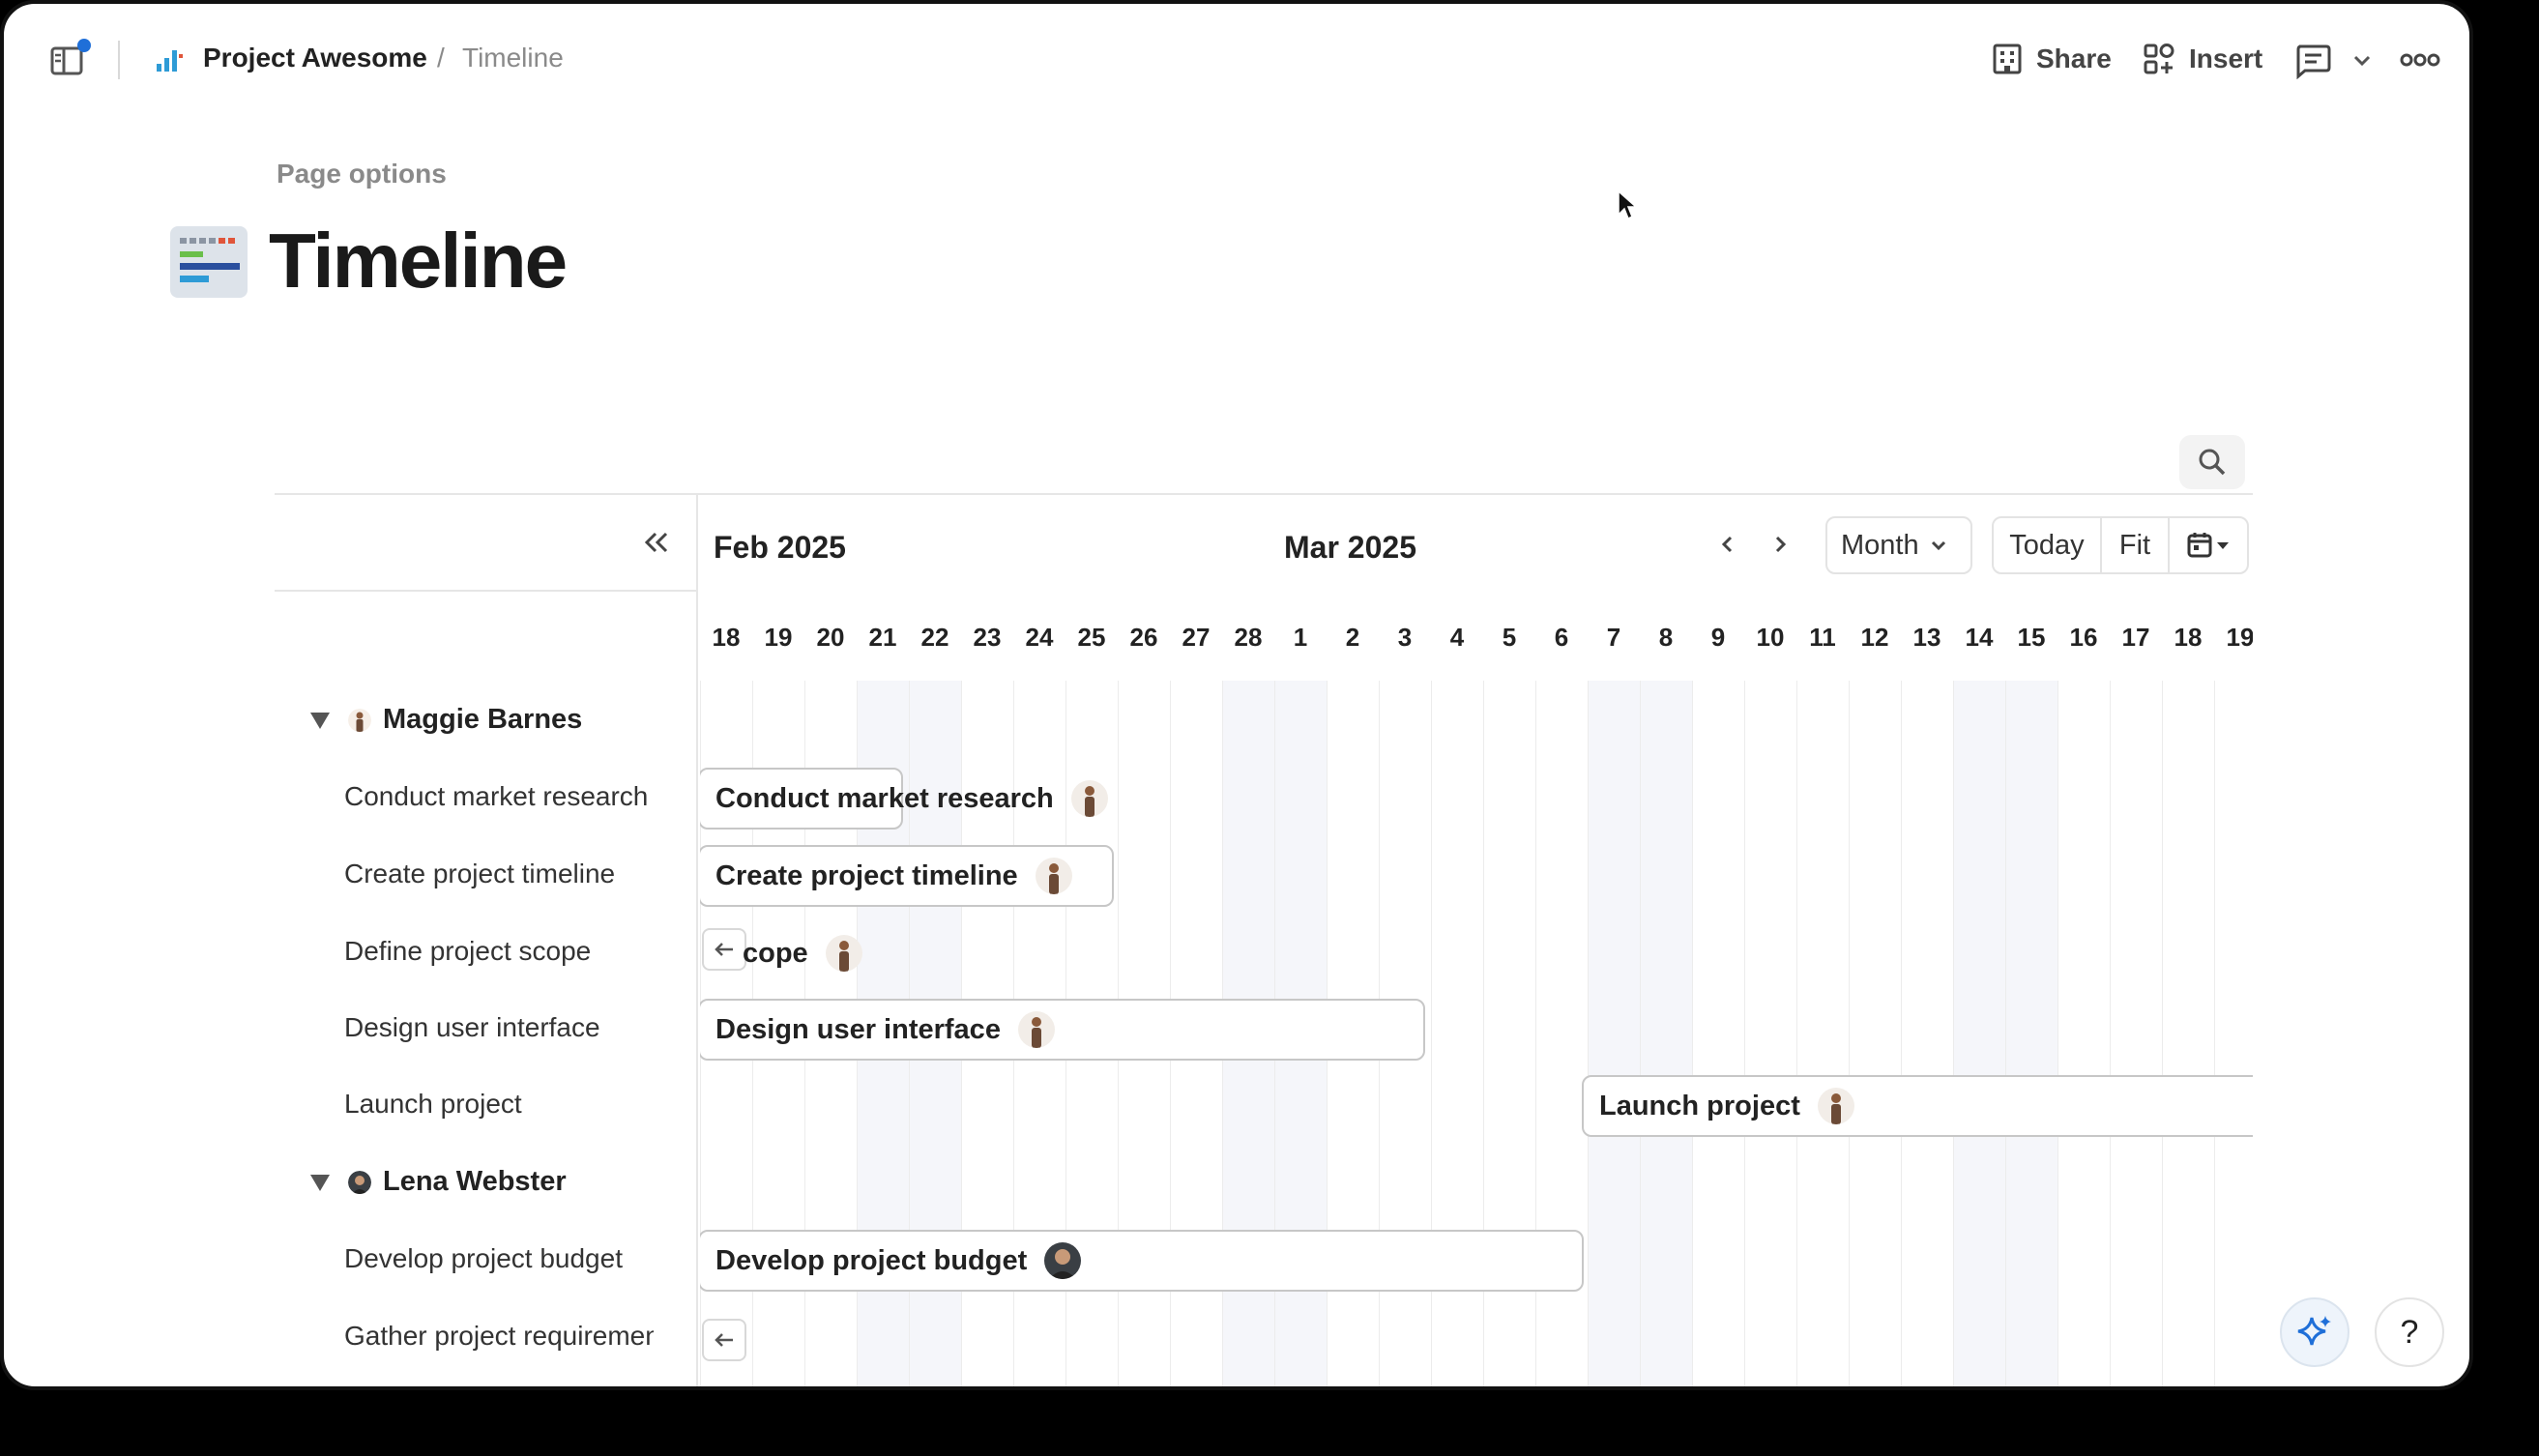 Image resolution: width=2539 pixels, height=1456 pixels. I want to click on ai-assistant-button, so click(2314, 1332).